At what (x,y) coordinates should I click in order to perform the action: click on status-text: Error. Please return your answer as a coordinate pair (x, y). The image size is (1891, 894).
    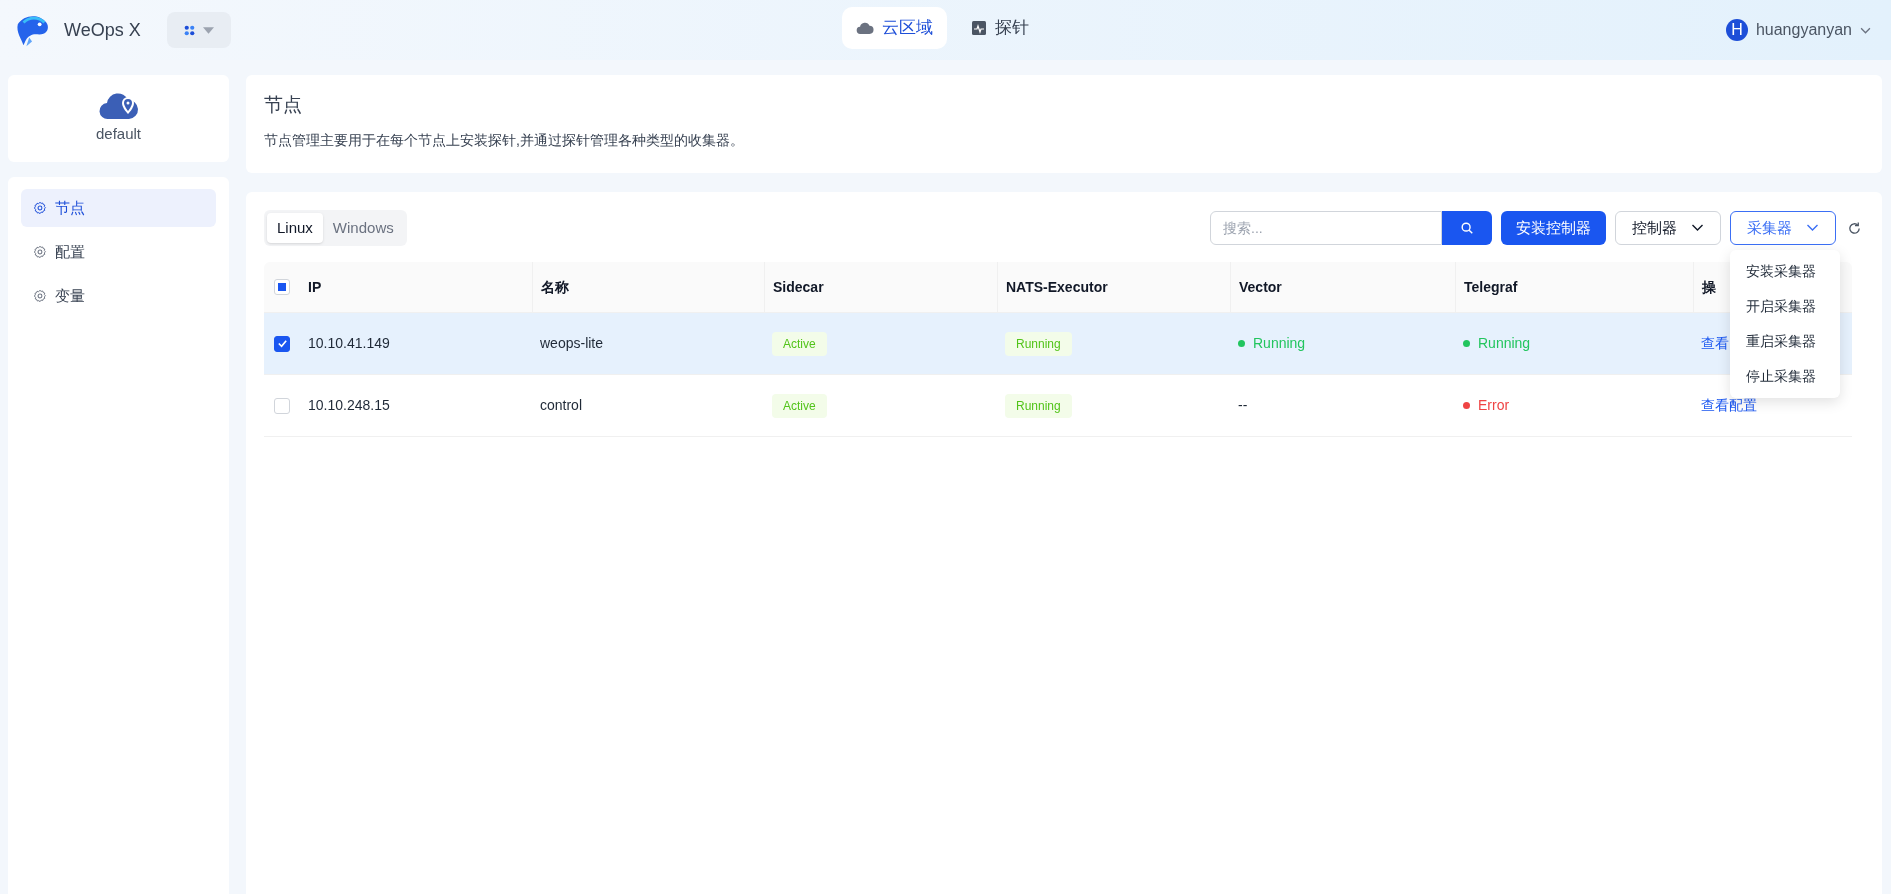
    Looking at the image, I should click on (1494, 405).